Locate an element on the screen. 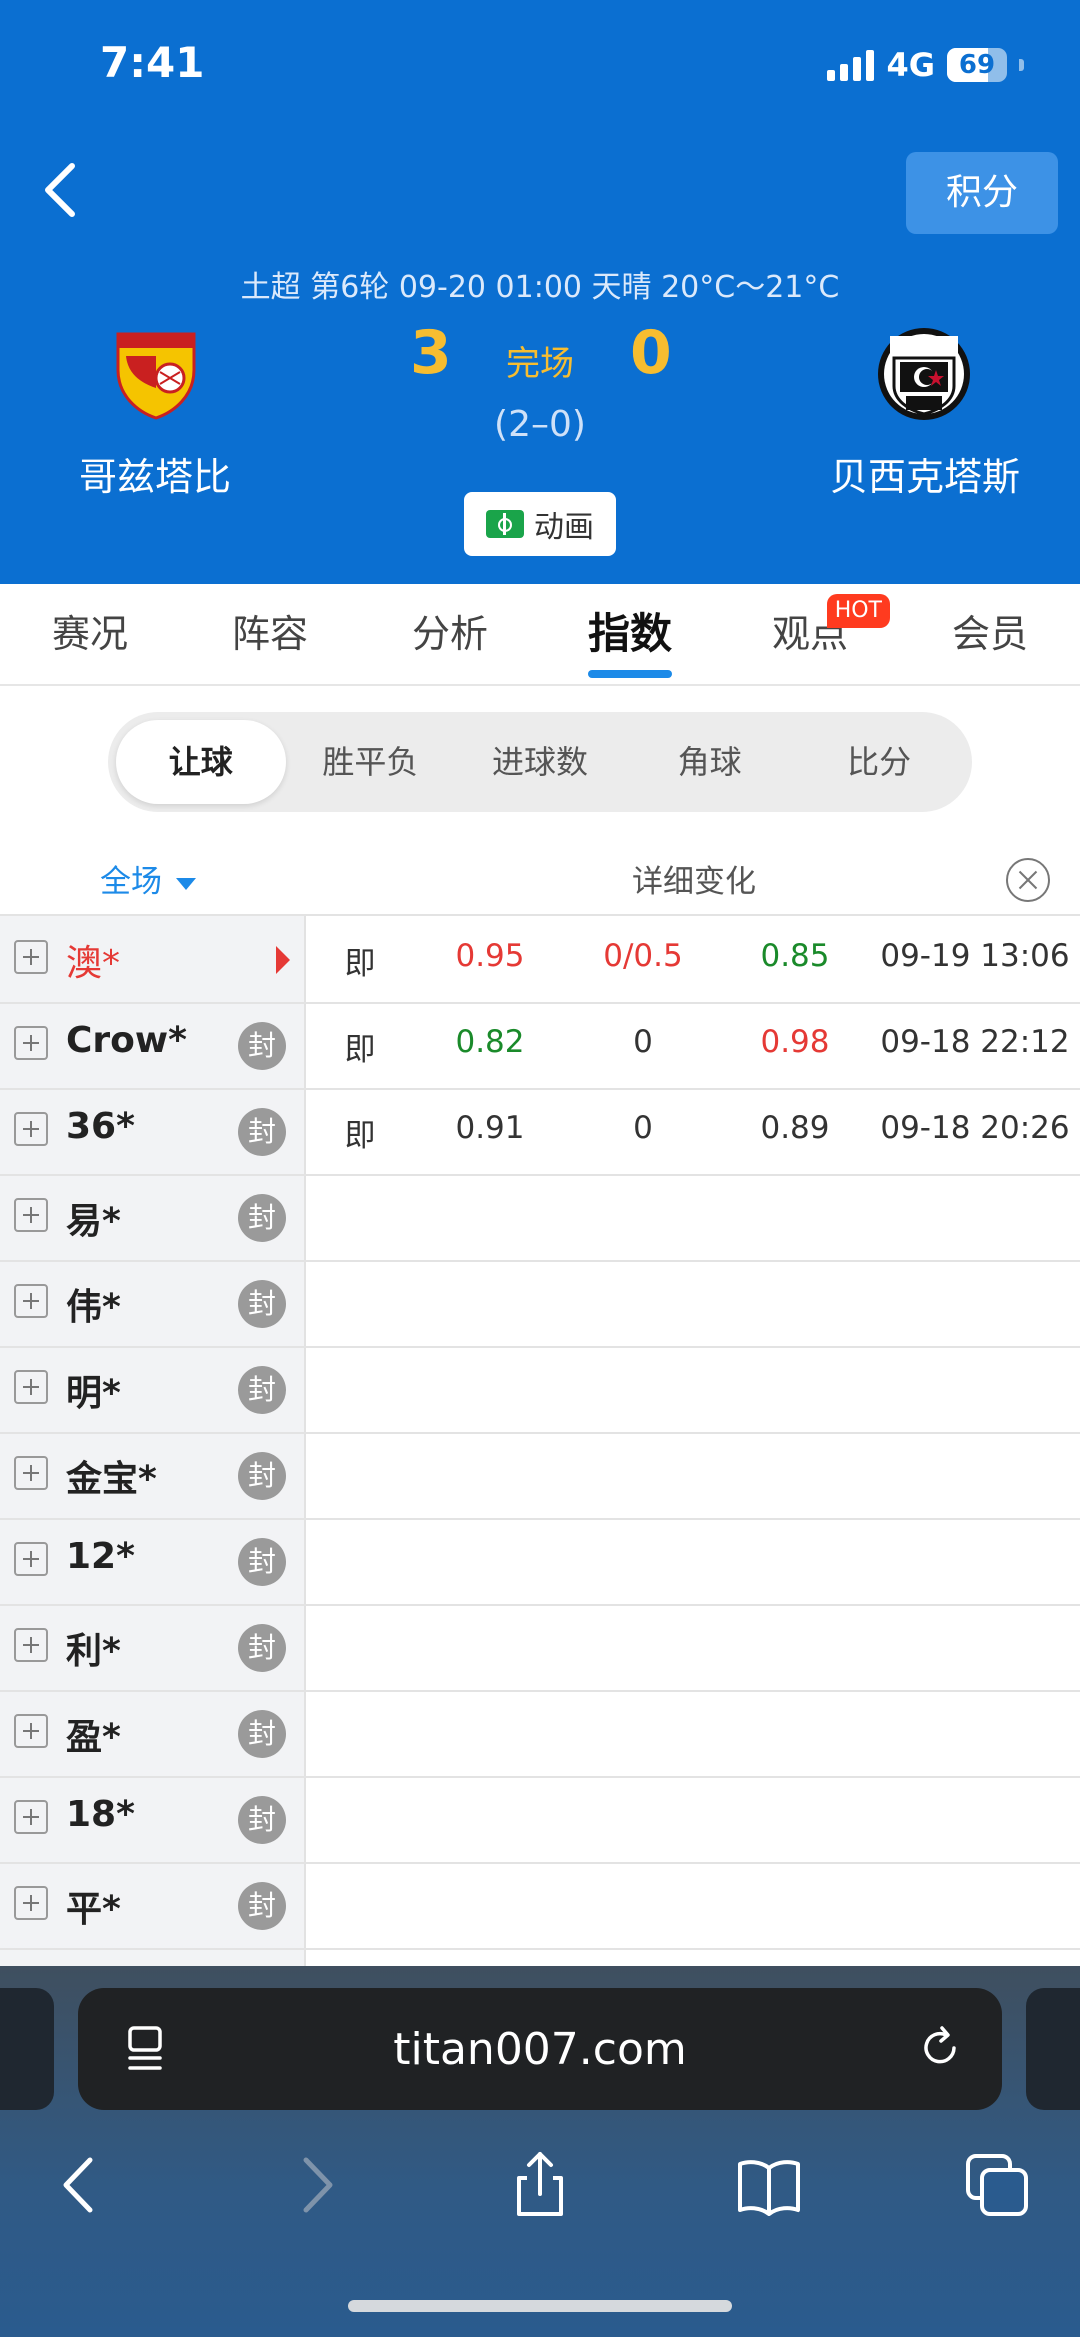 This screenshot has height=2337, width=1080. signal-icon is located at coordinates (851, 65).